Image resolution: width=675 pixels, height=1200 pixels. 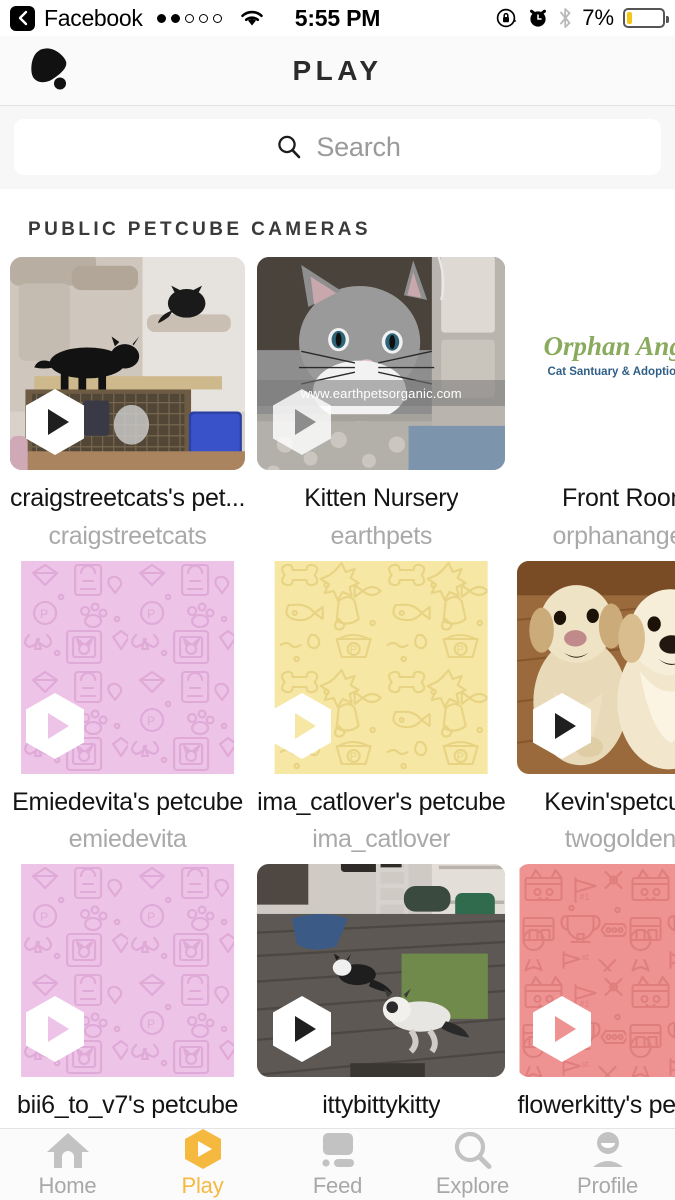 What do you see at coordinates (565, 18) in the screenshot?
I see `bluetooth-icon` at bounding box center [565, 18].